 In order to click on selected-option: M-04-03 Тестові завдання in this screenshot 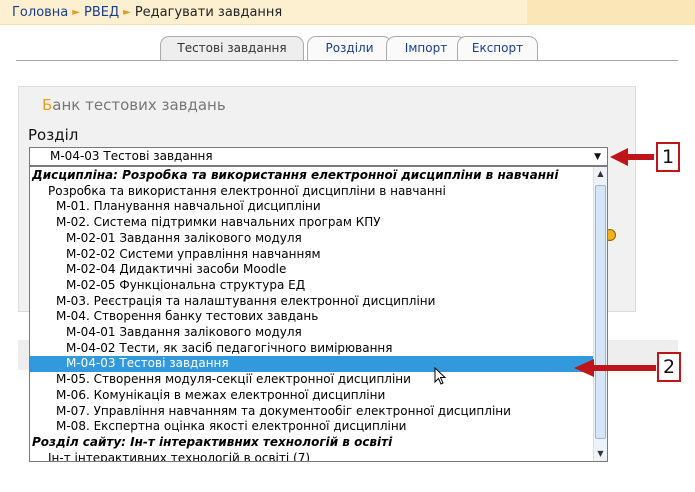, I will do `click(312, 364)`.